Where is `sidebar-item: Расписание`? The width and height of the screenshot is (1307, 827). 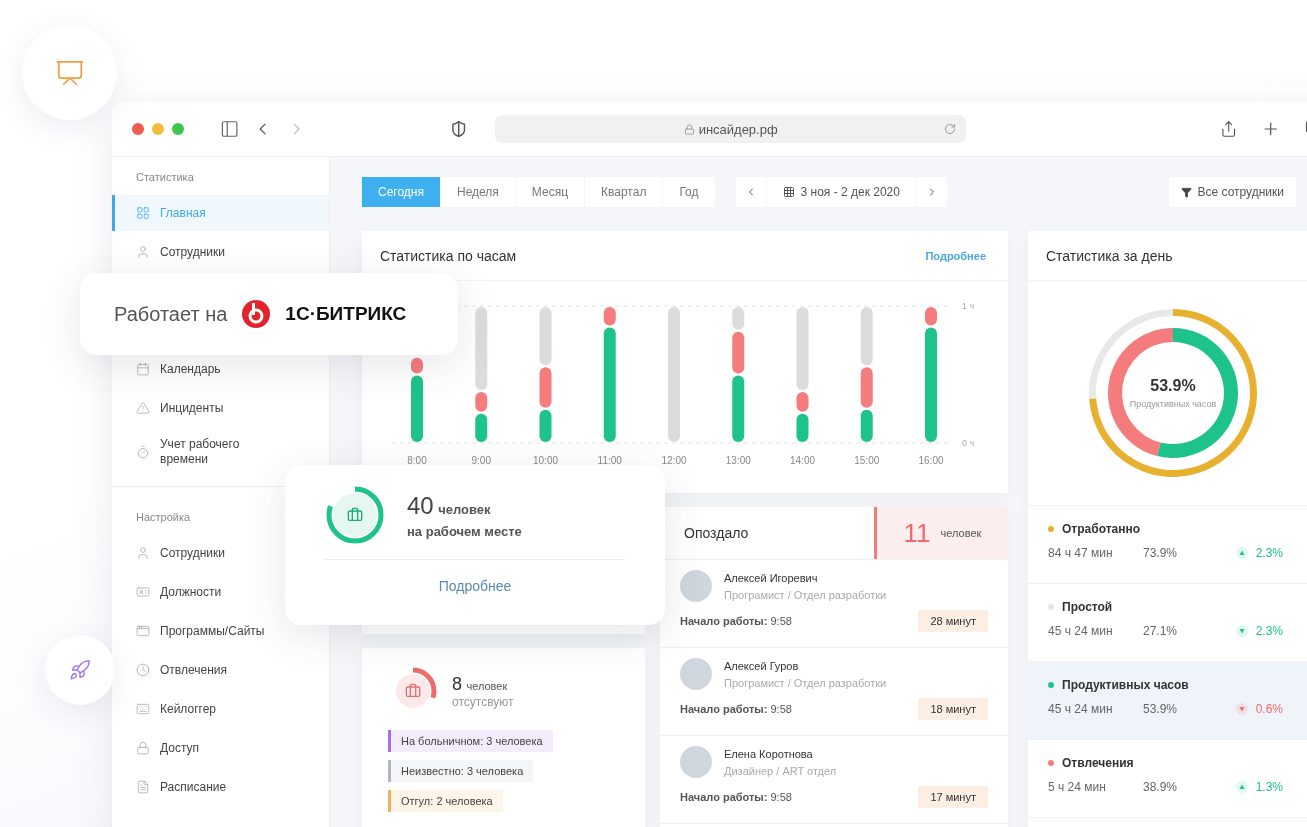 sidebar-item: Расписание is located at coordinates (173, 787).